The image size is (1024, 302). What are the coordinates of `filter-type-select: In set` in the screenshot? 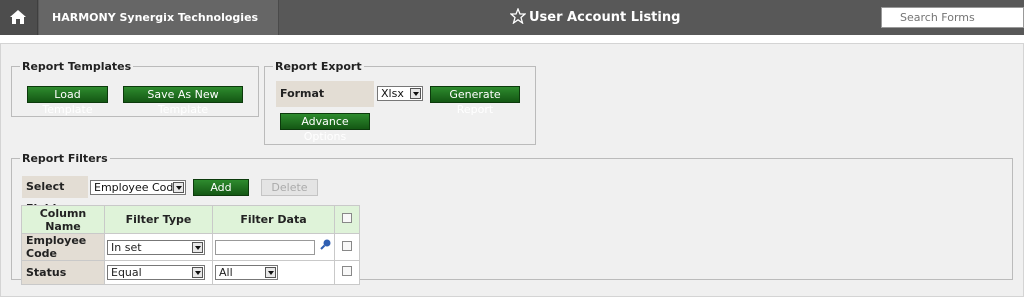 It's located at (156, 247).